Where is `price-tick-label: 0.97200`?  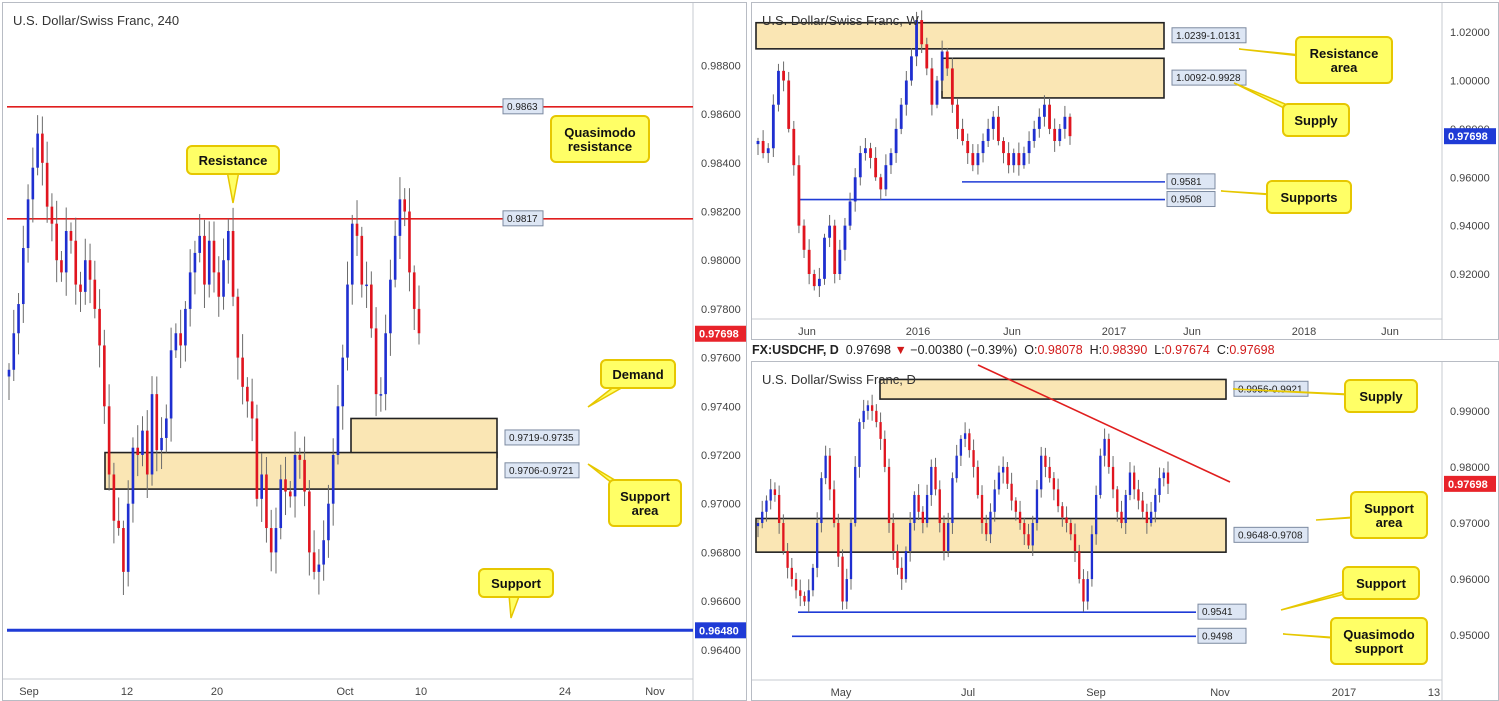 price-tick-label: 0.97200 is located at coordinates (721, 456).